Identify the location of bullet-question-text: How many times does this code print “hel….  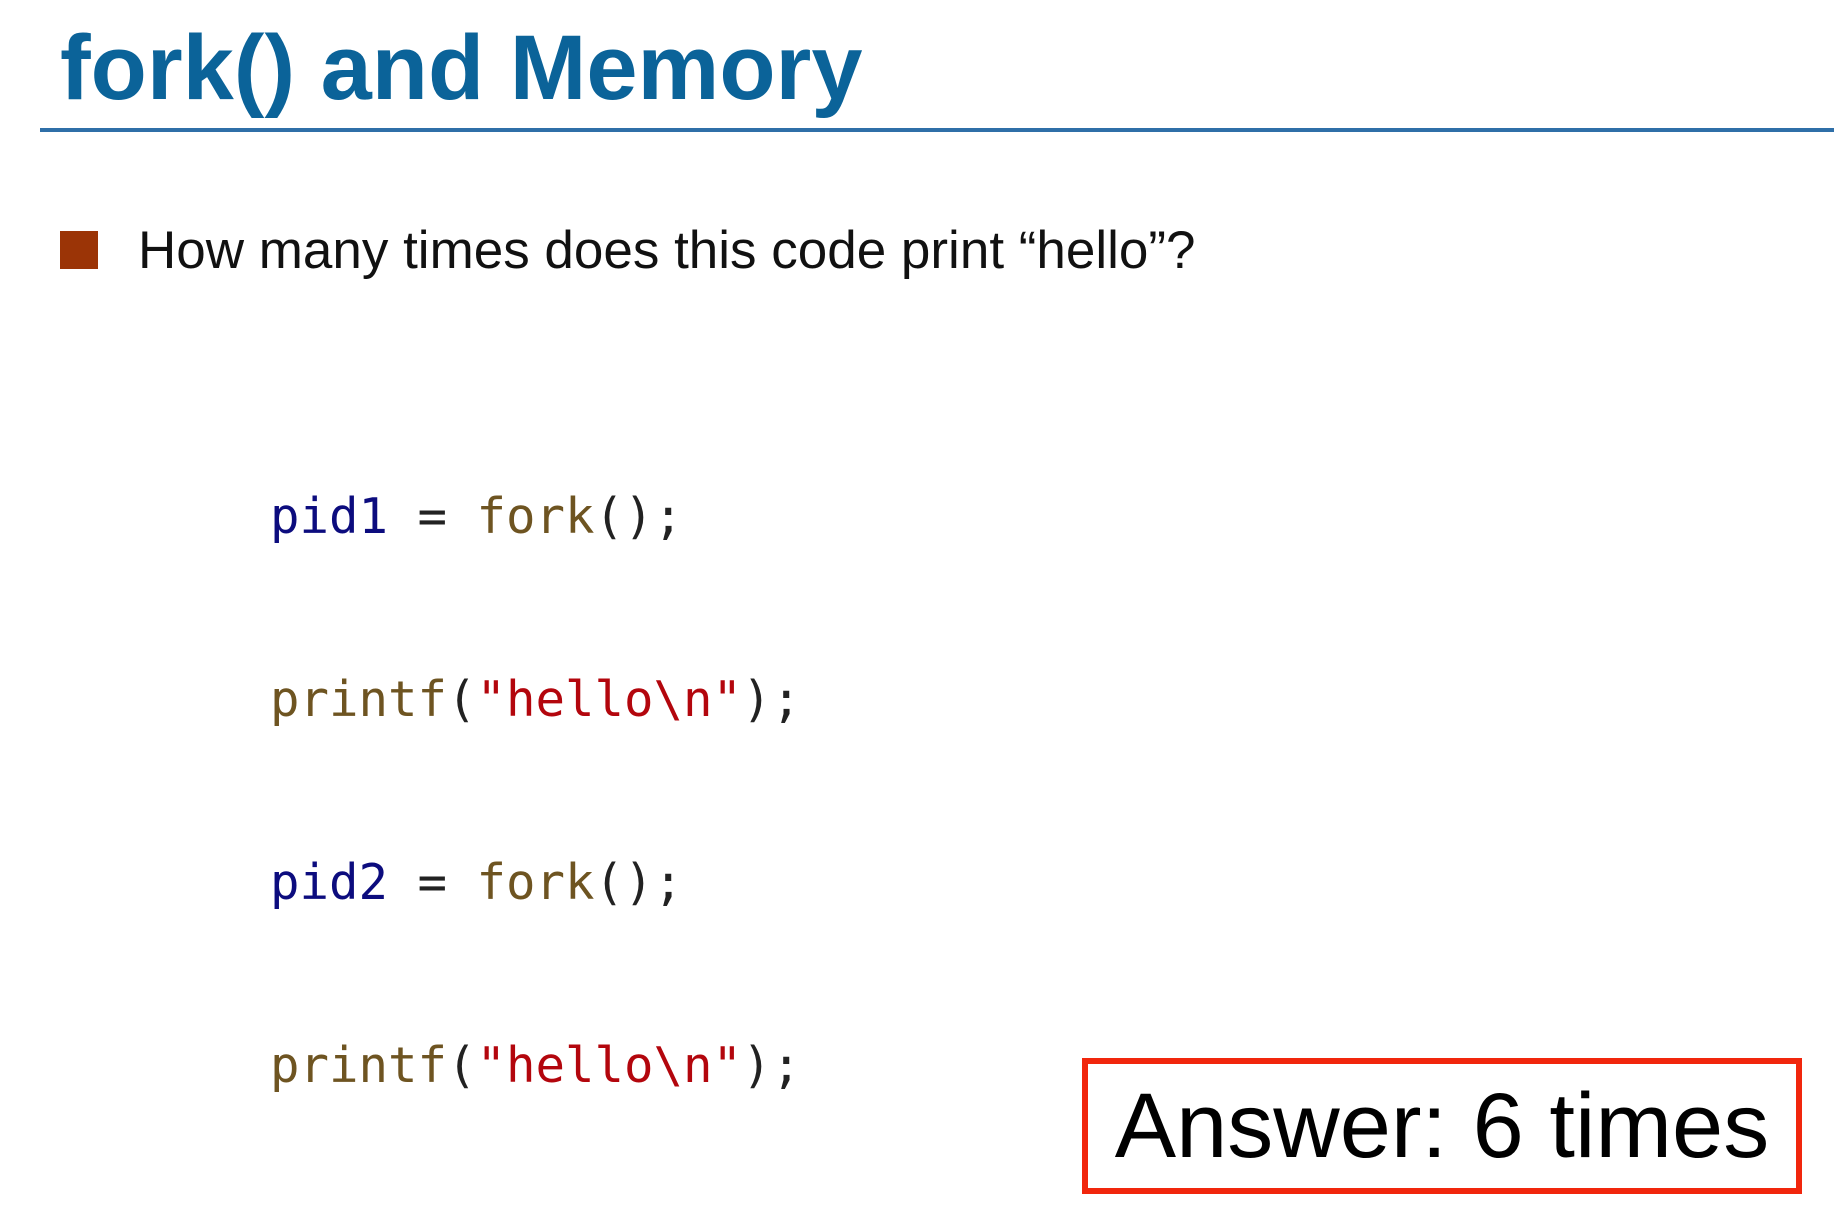
(667, 250).